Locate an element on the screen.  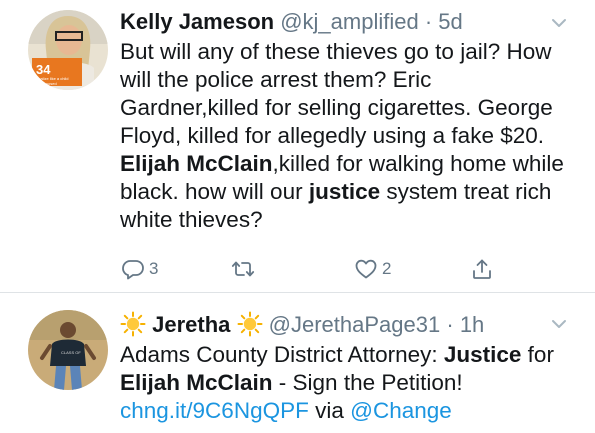
tweet-text-segment: for is located at coordinates (537, 354).